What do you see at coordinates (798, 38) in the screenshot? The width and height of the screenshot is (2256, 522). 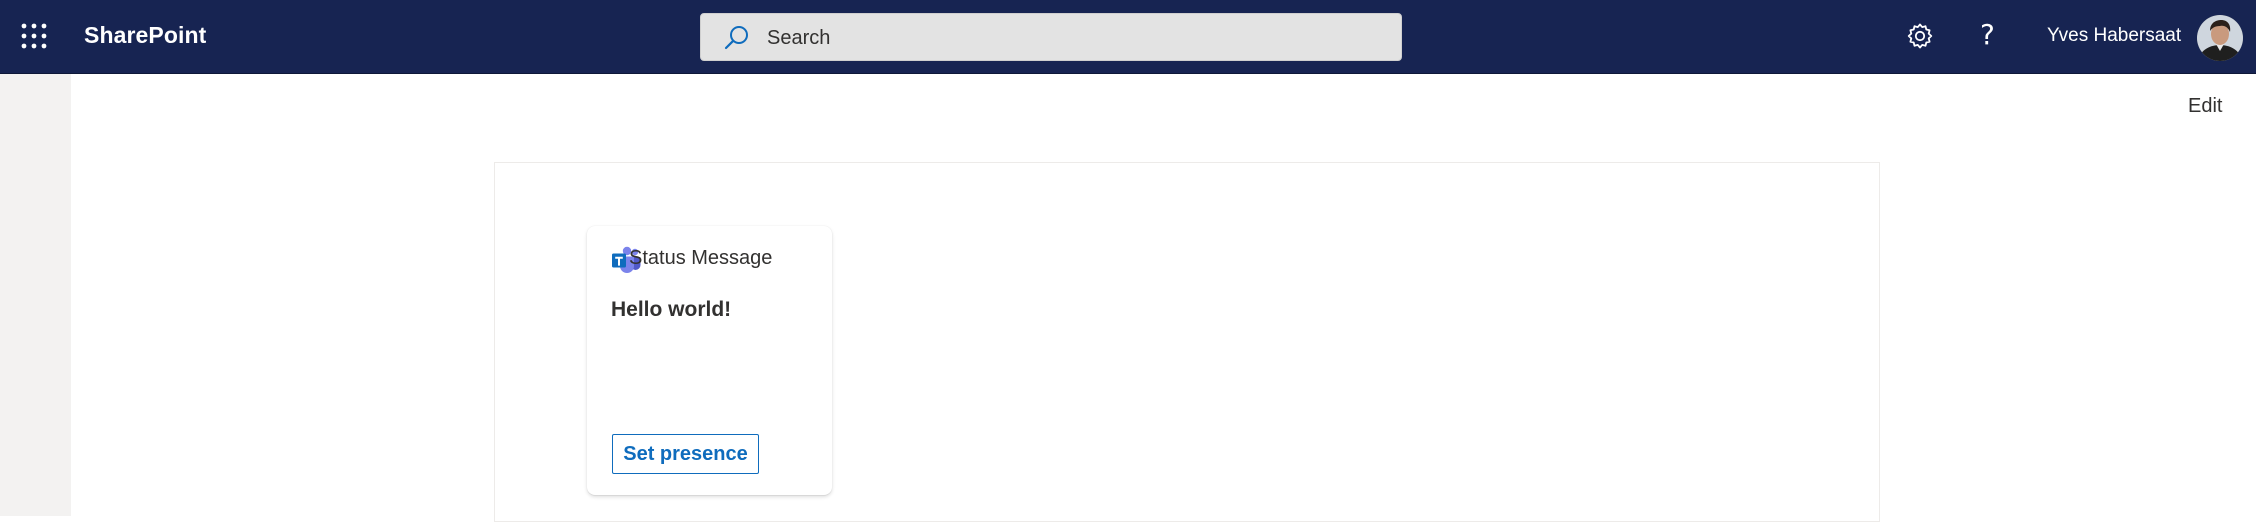 I see `search-input: Search` at bounding box center [798, 38].